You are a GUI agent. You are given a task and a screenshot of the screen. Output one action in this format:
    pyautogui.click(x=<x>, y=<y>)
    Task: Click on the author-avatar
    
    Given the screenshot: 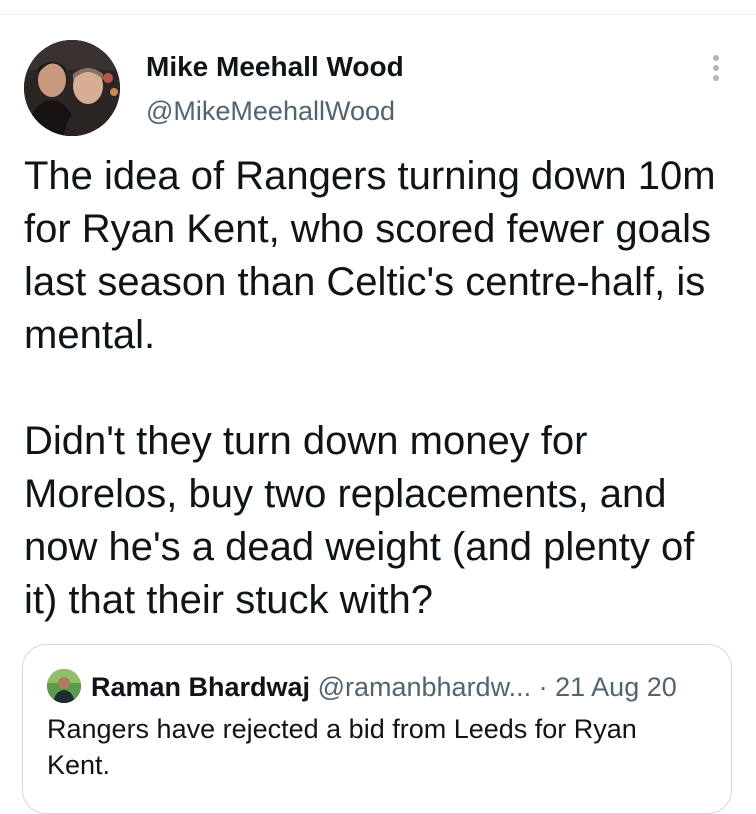 What is the action you would take?
    pyautogui.click(x=72, y=88)
    